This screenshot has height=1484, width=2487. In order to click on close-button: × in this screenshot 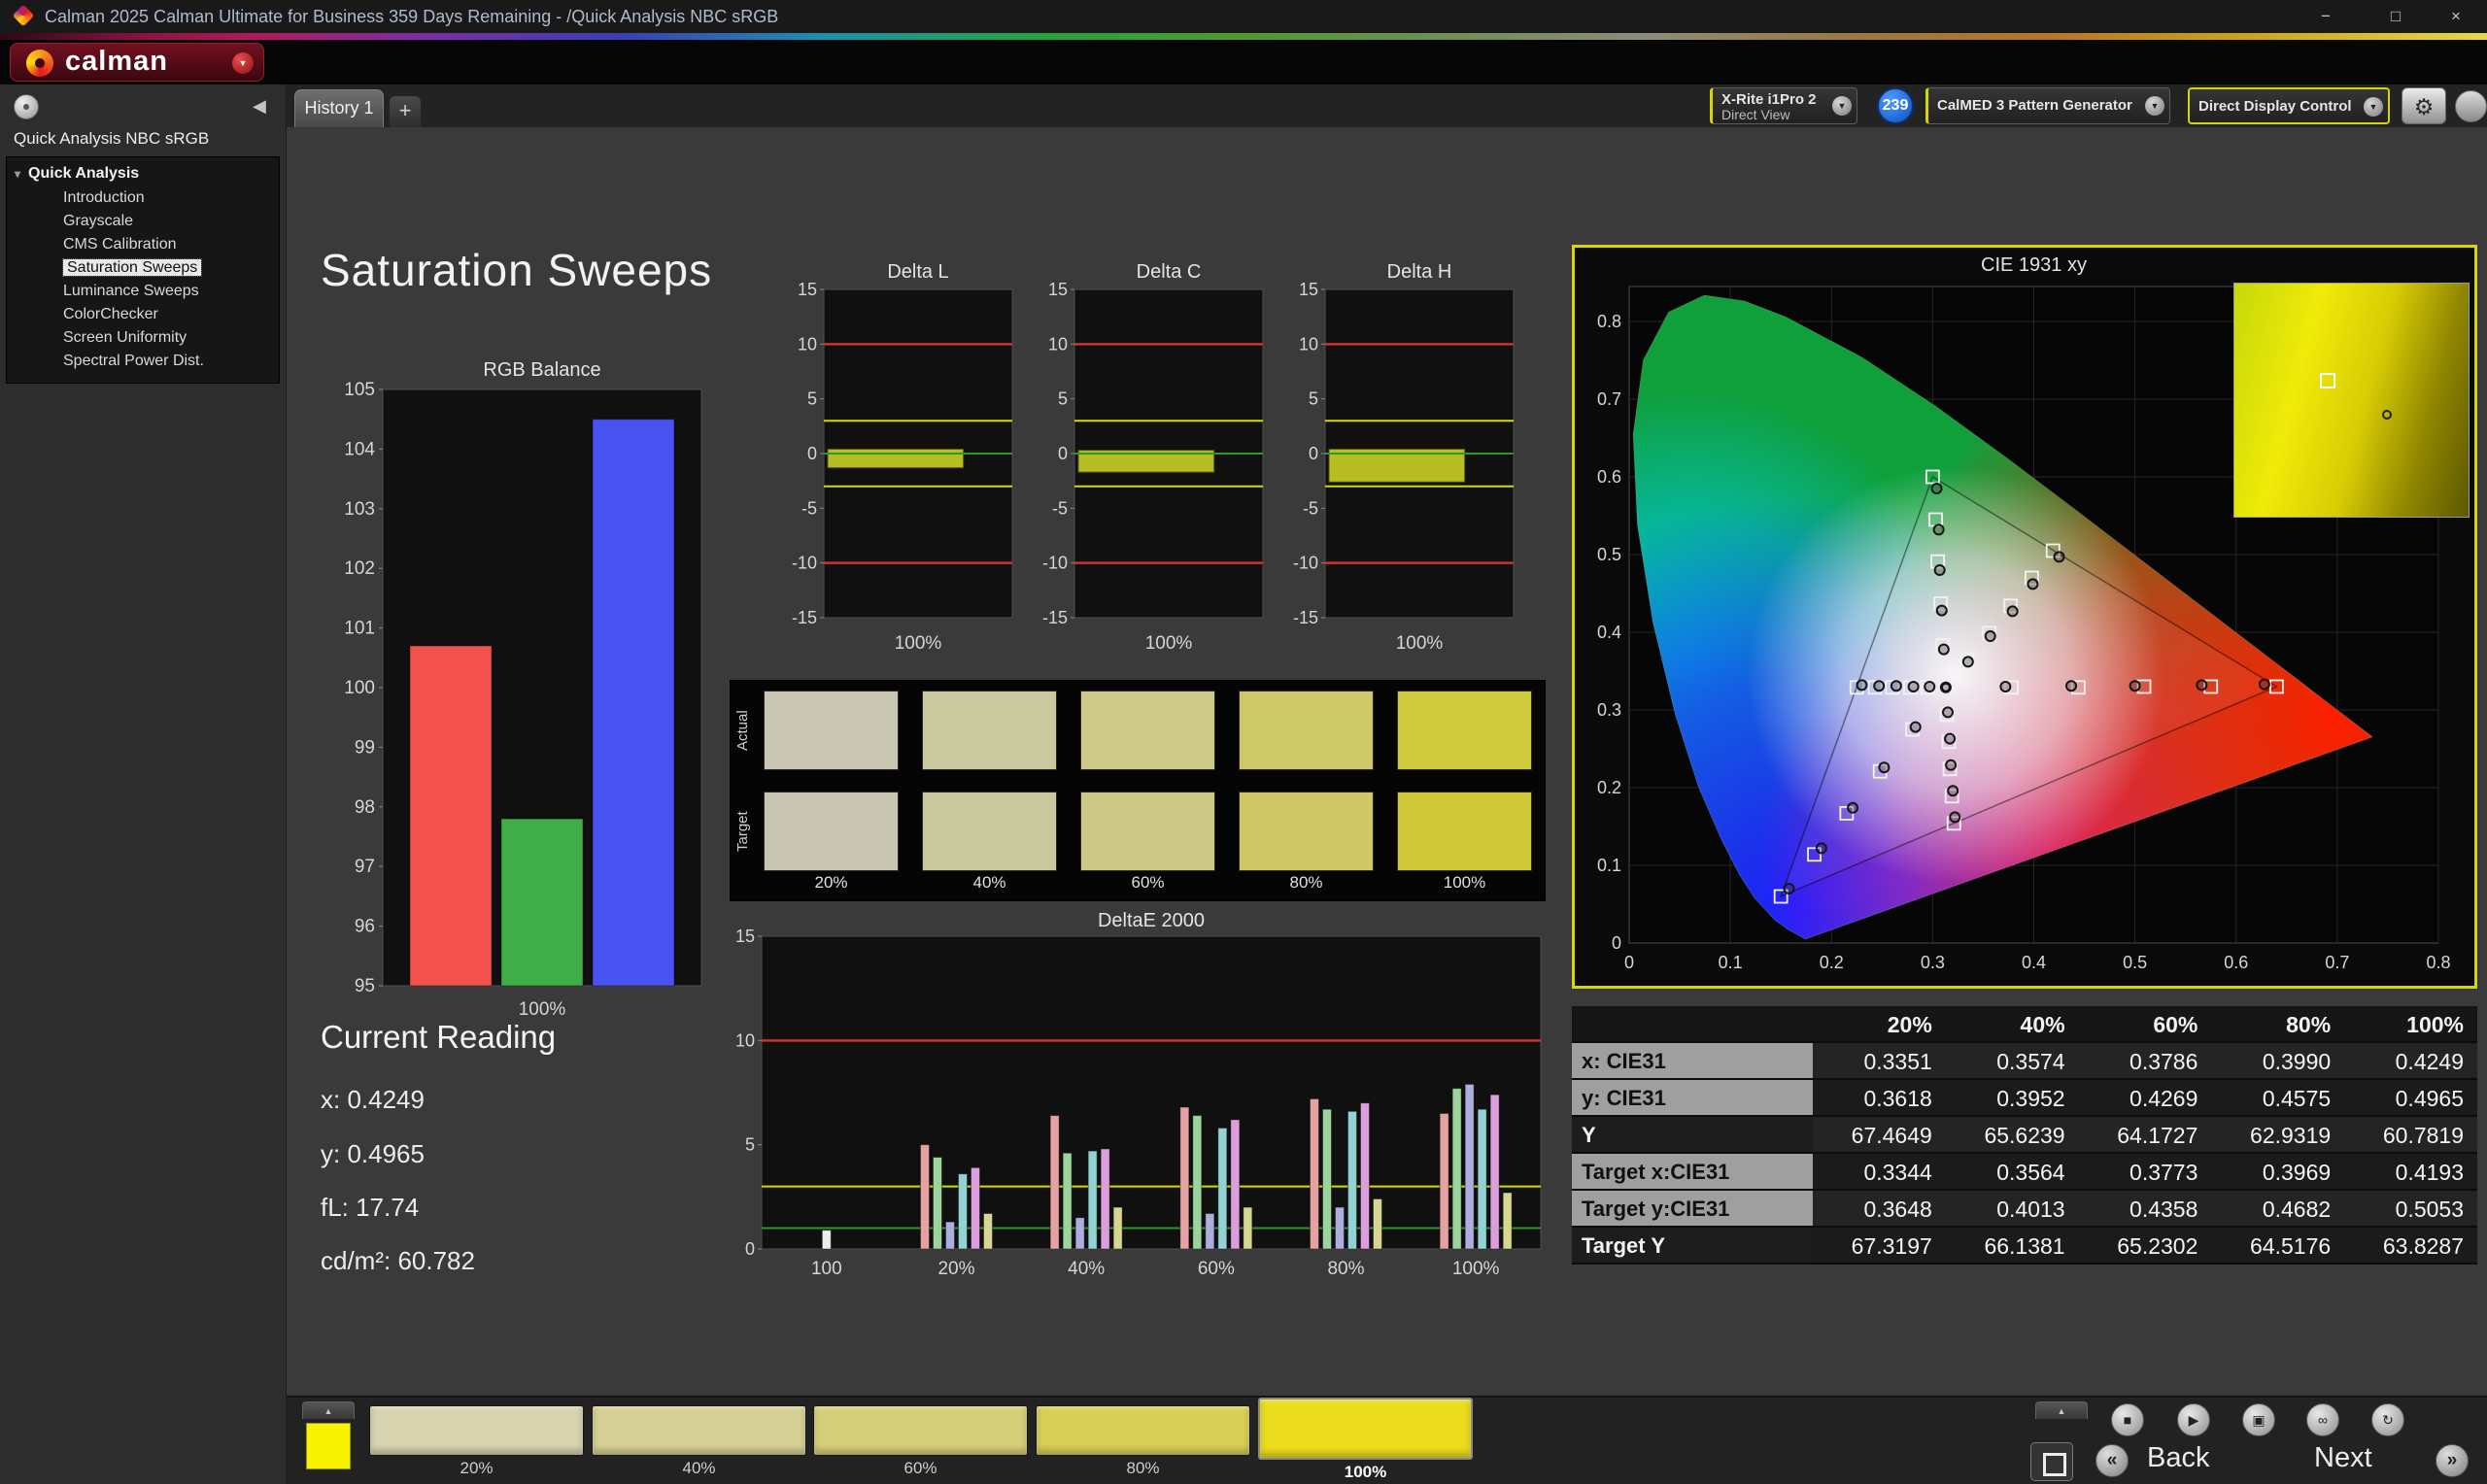, I will do `click(2456, 16)`.